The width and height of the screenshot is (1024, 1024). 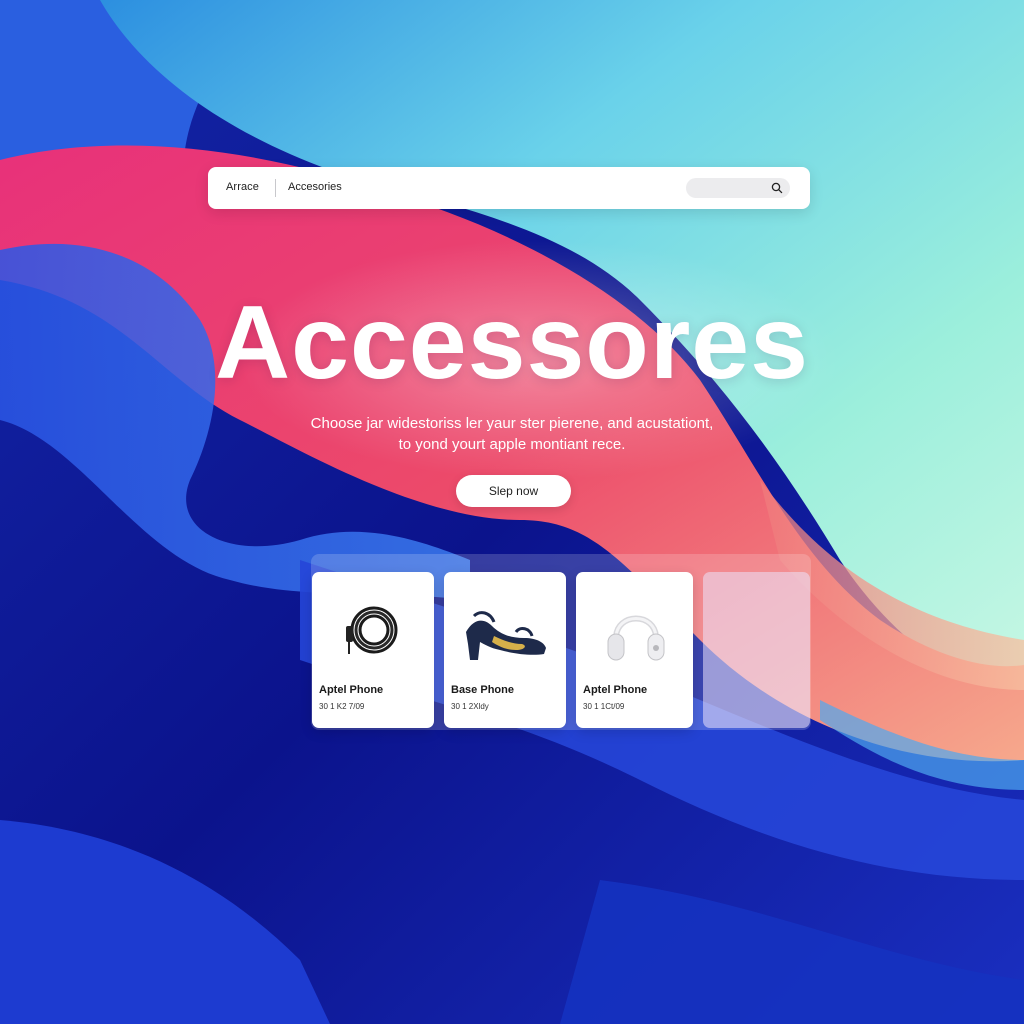 What do you see at coordinates (777, 188) in the screenshot?
I see `search-icon` at bounding box center [777, 188].